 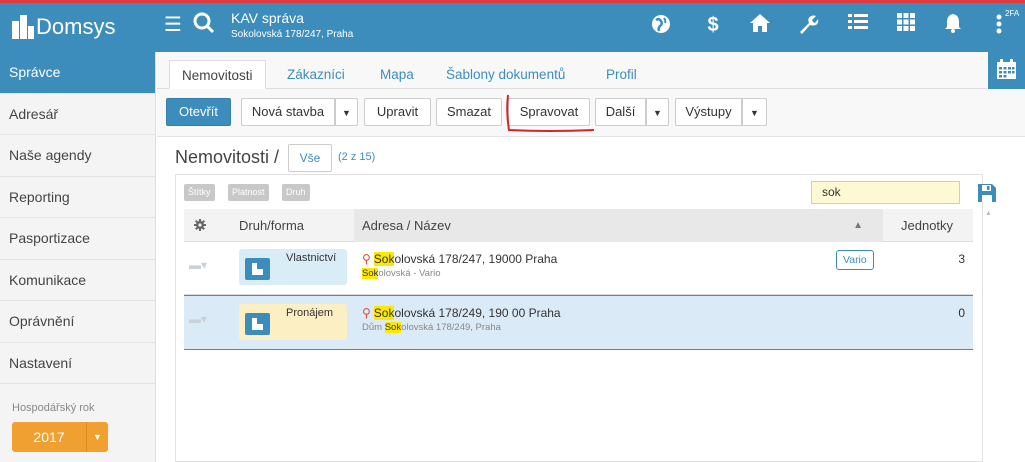 What do you see at coordinates (808, 27) in the screenshot?
I see `wrench-icon` at bounding box center [808, 27].